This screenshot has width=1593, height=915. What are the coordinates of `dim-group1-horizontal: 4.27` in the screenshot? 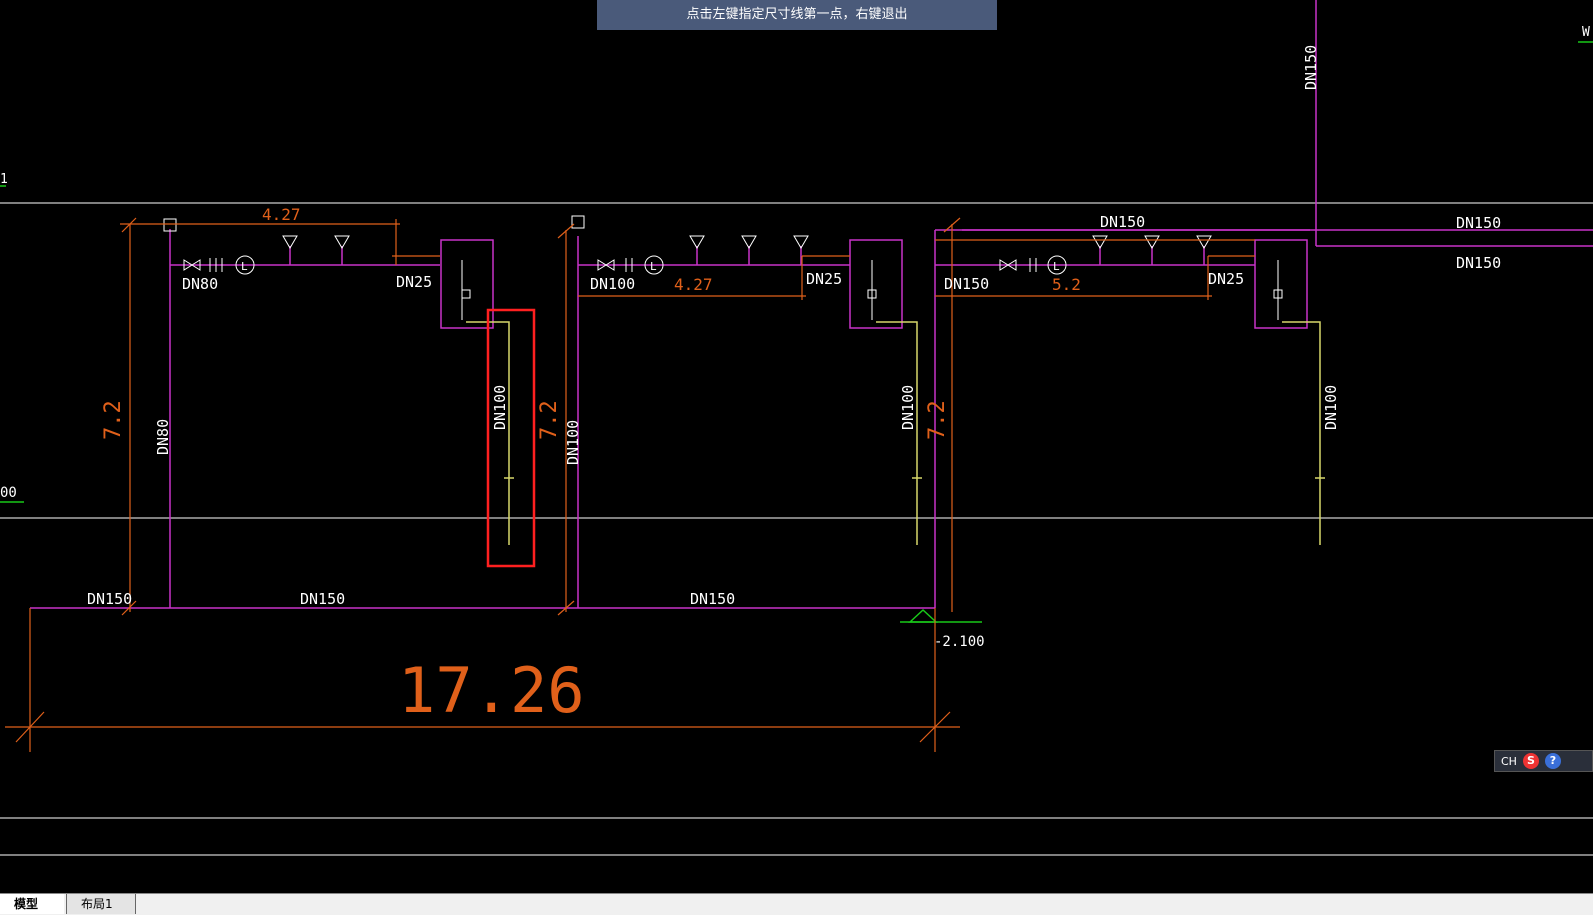 It's located at (281, 214).